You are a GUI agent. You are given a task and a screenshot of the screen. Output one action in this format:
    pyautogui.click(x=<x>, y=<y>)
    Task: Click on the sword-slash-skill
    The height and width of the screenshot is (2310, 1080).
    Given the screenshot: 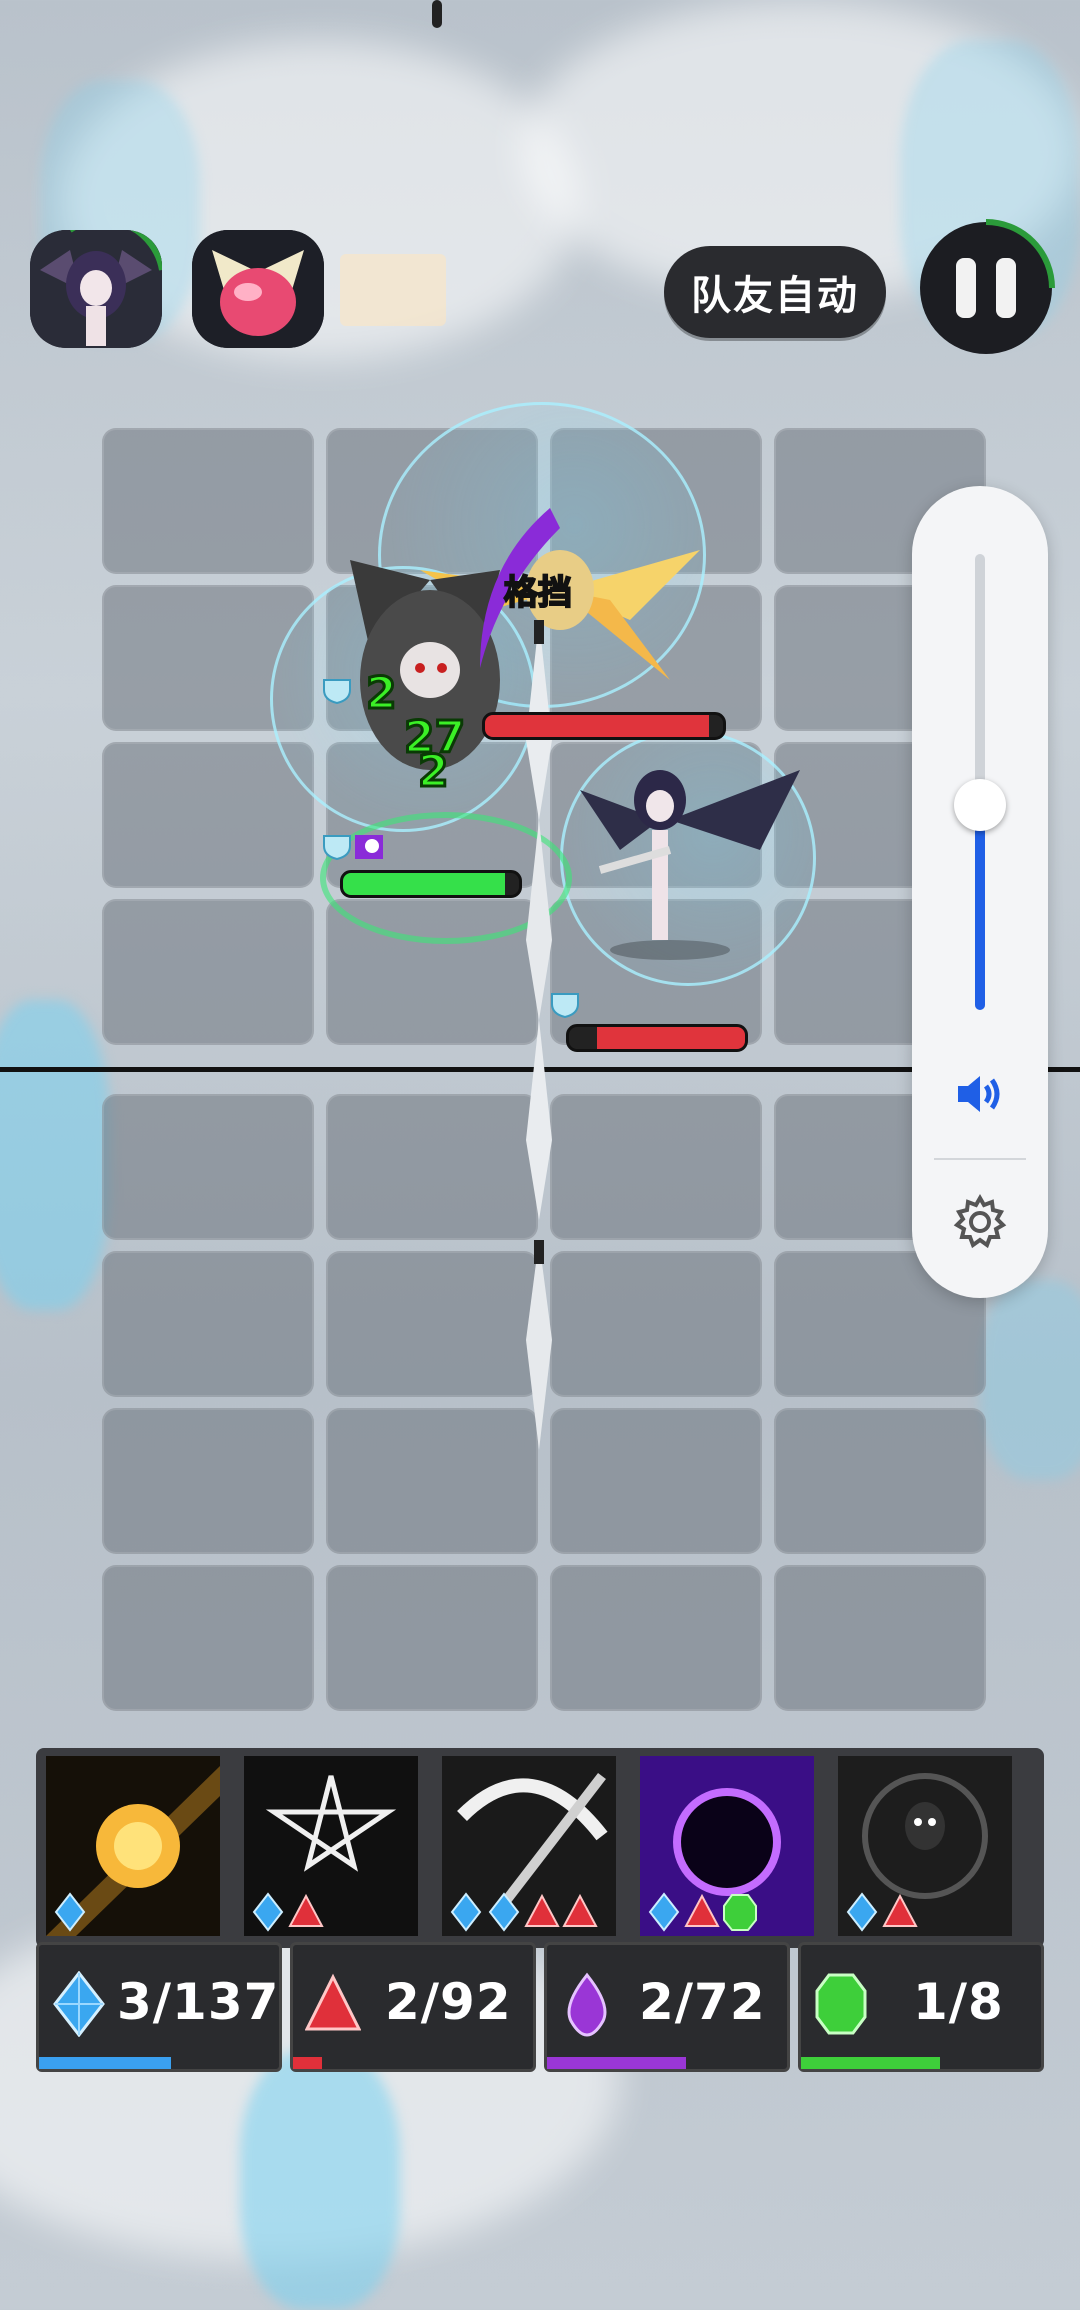 What is the action you would take?
    pyautogui.click(x=529, y=1846)
    